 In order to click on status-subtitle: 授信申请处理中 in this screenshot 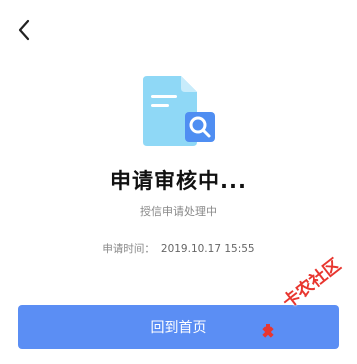, I will do `click(178, 211)`.